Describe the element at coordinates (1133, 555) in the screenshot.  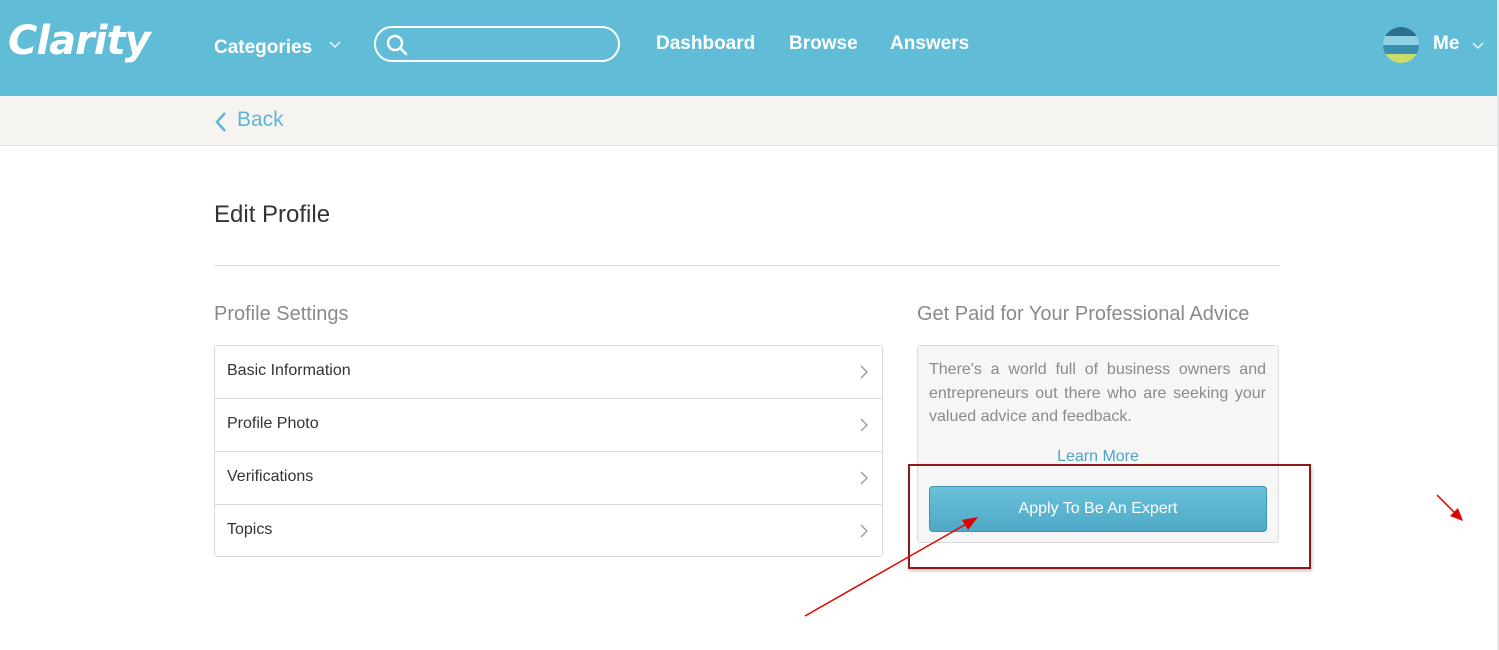
I see `annotation-arrows` at that location.